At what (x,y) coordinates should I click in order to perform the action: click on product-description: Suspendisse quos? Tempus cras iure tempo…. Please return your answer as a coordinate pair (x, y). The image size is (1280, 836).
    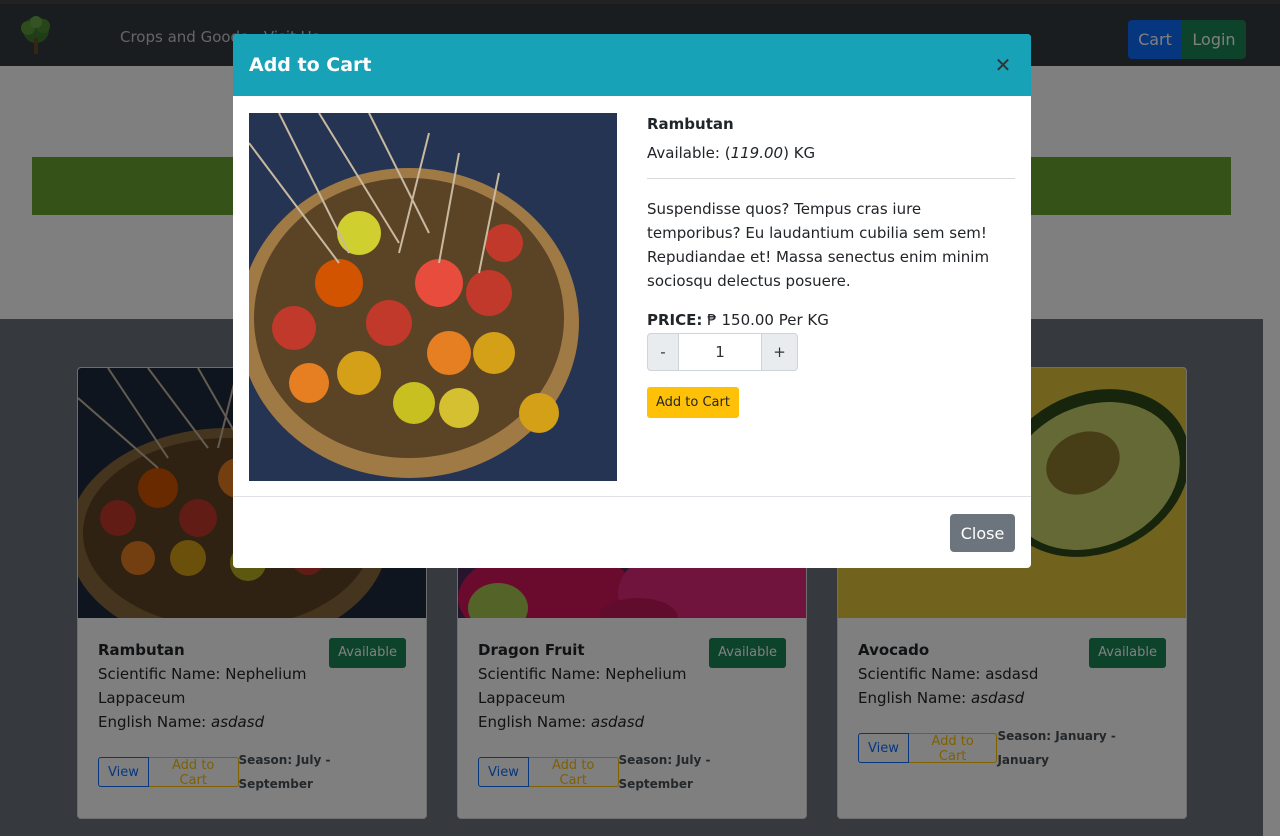
    Looking at the image, I should click on (818, 245).